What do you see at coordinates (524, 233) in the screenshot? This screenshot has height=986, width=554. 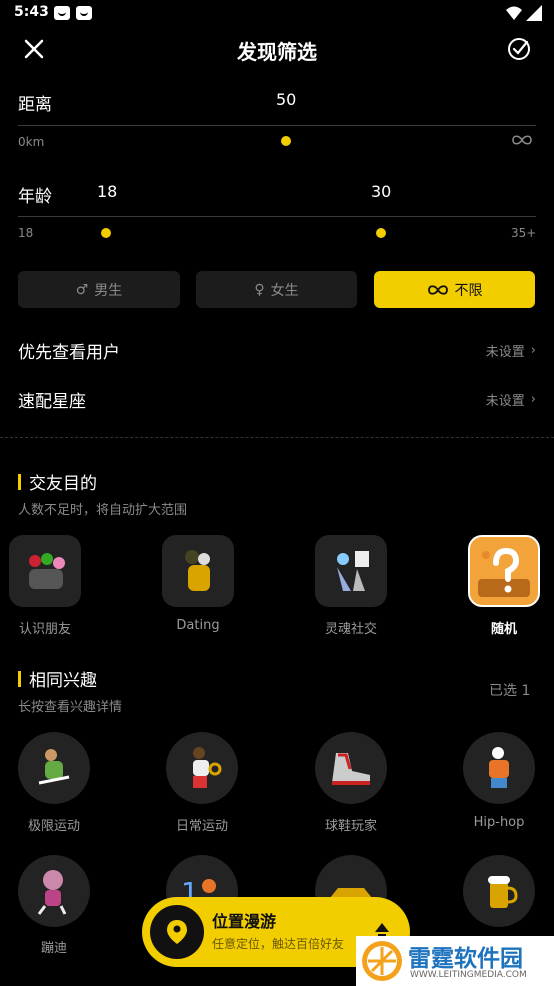 I see `age-max-label: 35+` at bounding box center [524, 233].